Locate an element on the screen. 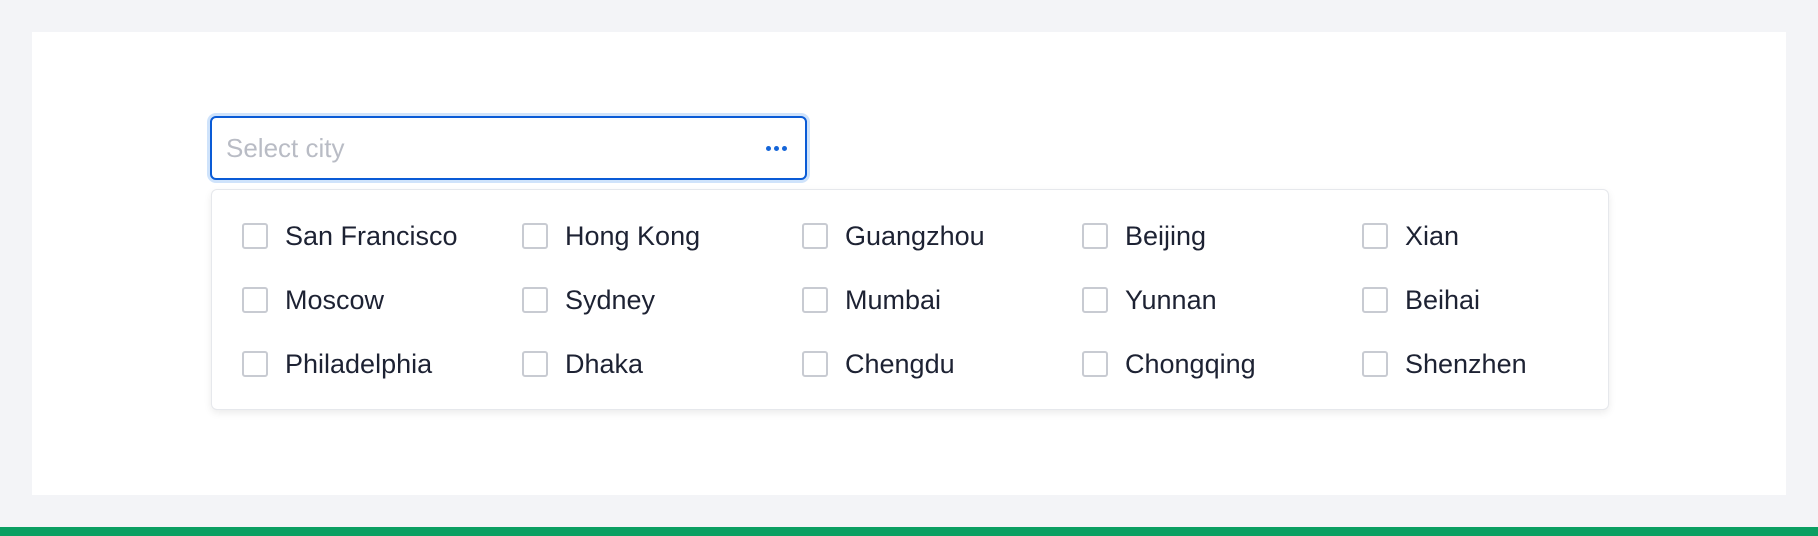  city-option: Hong Kong is located at coordinates (662, 236).